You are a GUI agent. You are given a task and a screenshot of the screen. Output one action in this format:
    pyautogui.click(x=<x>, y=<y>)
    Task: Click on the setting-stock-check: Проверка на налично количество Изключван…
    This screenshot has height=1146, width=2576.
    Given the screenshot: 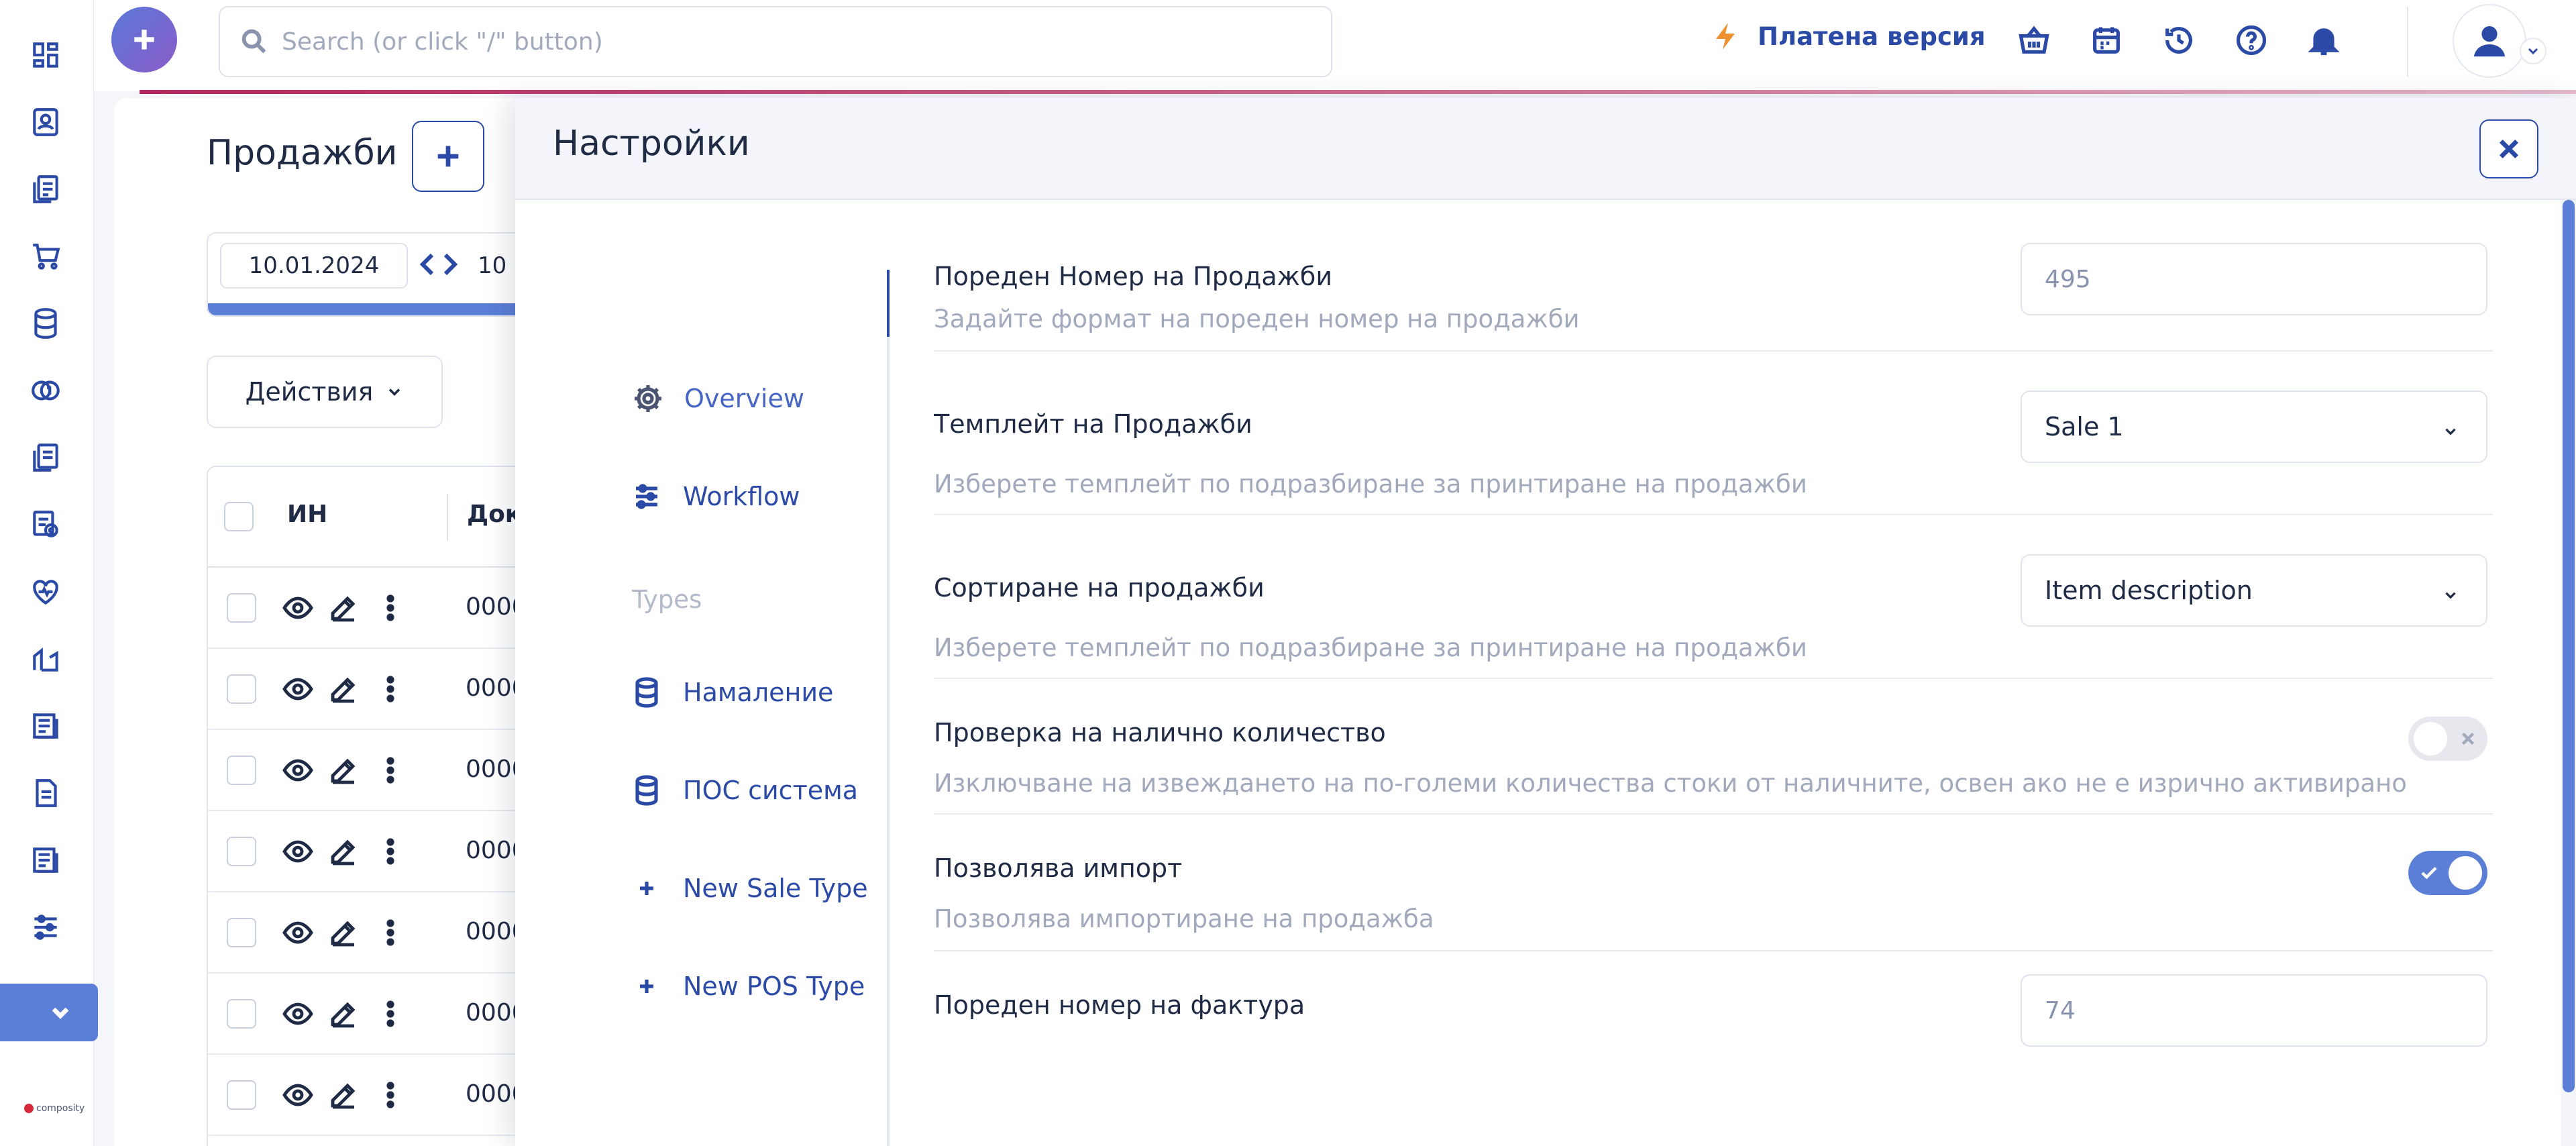 What is the action you would take?
    pyautogui.click(x=1713, y=747)
    